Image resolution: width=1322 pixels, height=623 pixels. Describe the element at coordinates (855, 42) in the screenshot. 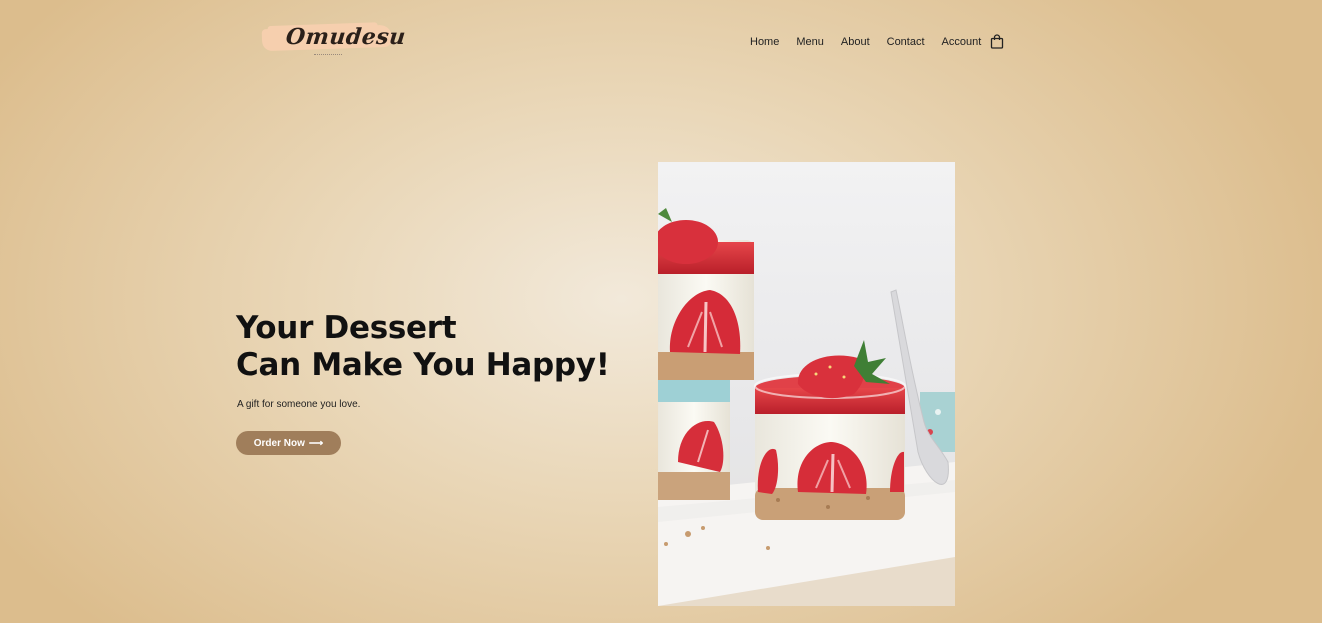

I see `nav-about-link: About` at that location.